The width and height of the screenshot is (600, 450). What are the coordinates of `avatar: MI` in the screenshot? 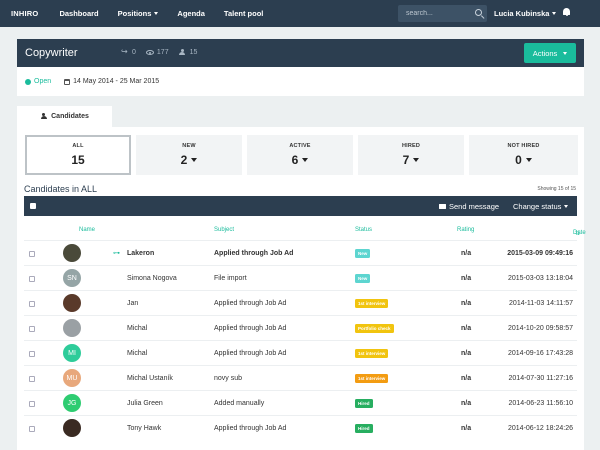 It's located at (72, 353).